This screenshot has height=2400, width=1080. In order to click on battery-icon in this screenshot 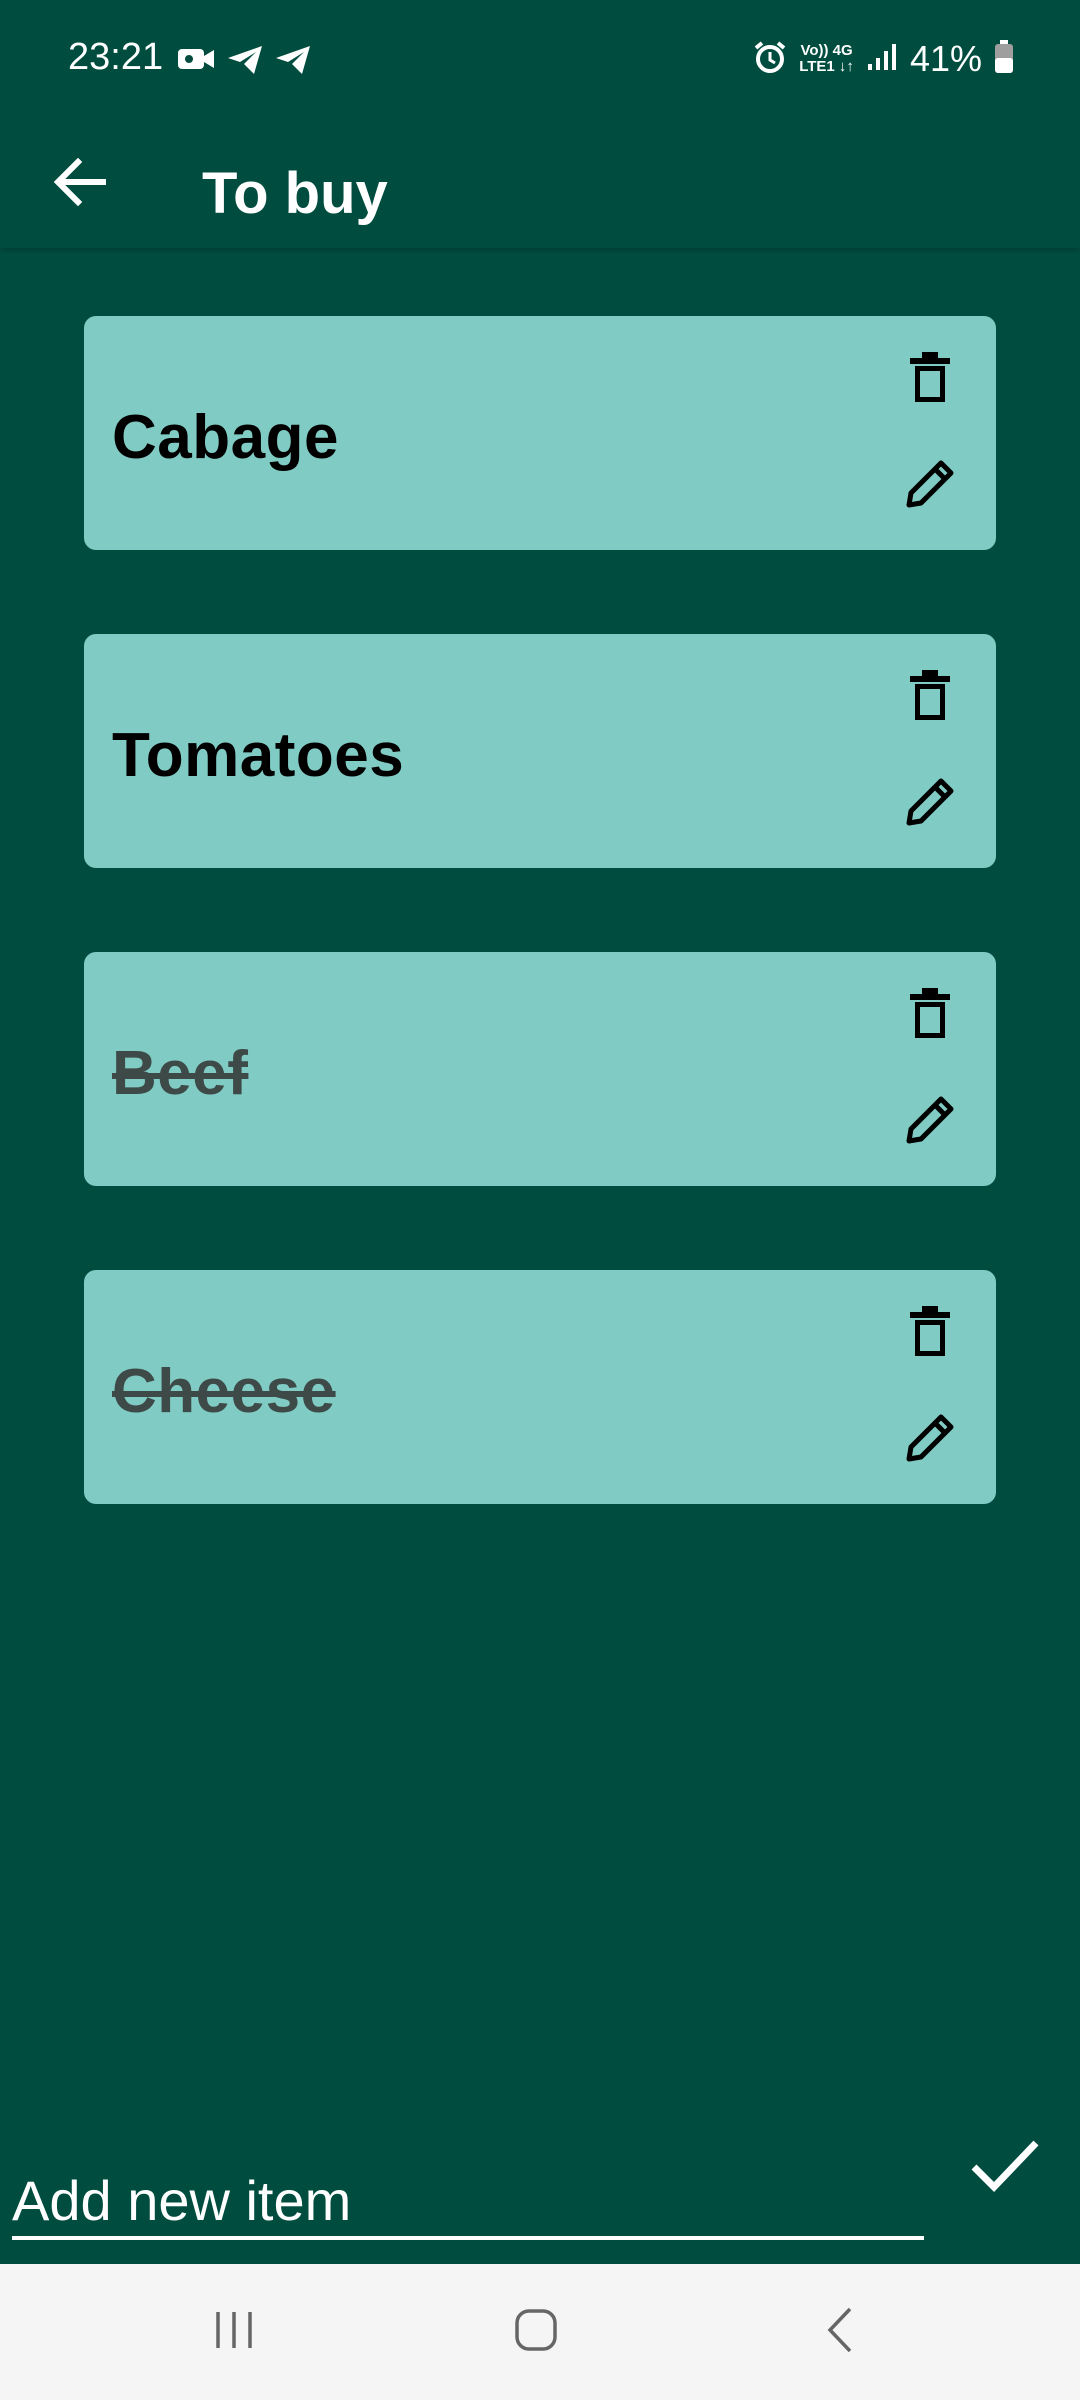, I will do `click(1004, 59)`.